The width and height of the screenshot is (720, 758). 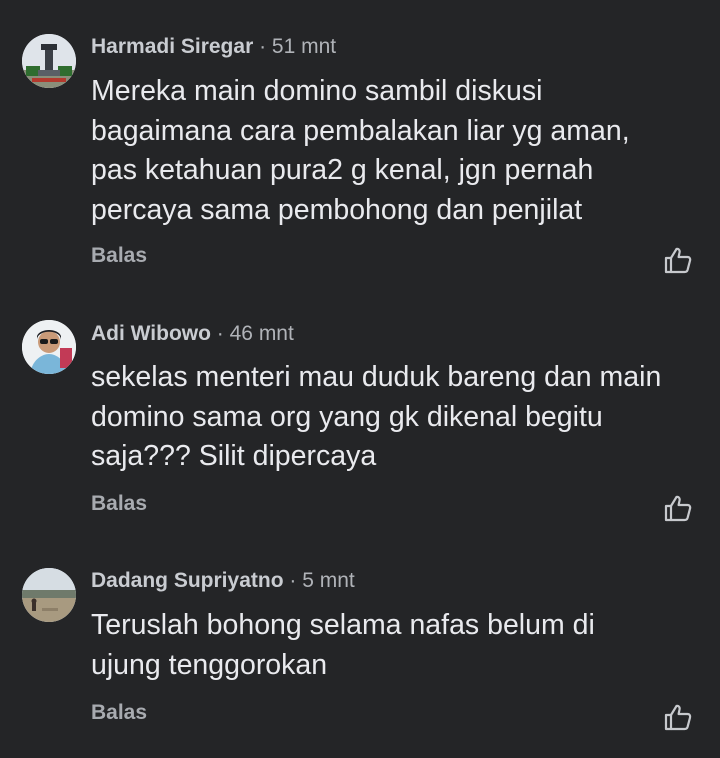 I want to click on author-name: Harmadi Siregar, so click(x=172, y=46).